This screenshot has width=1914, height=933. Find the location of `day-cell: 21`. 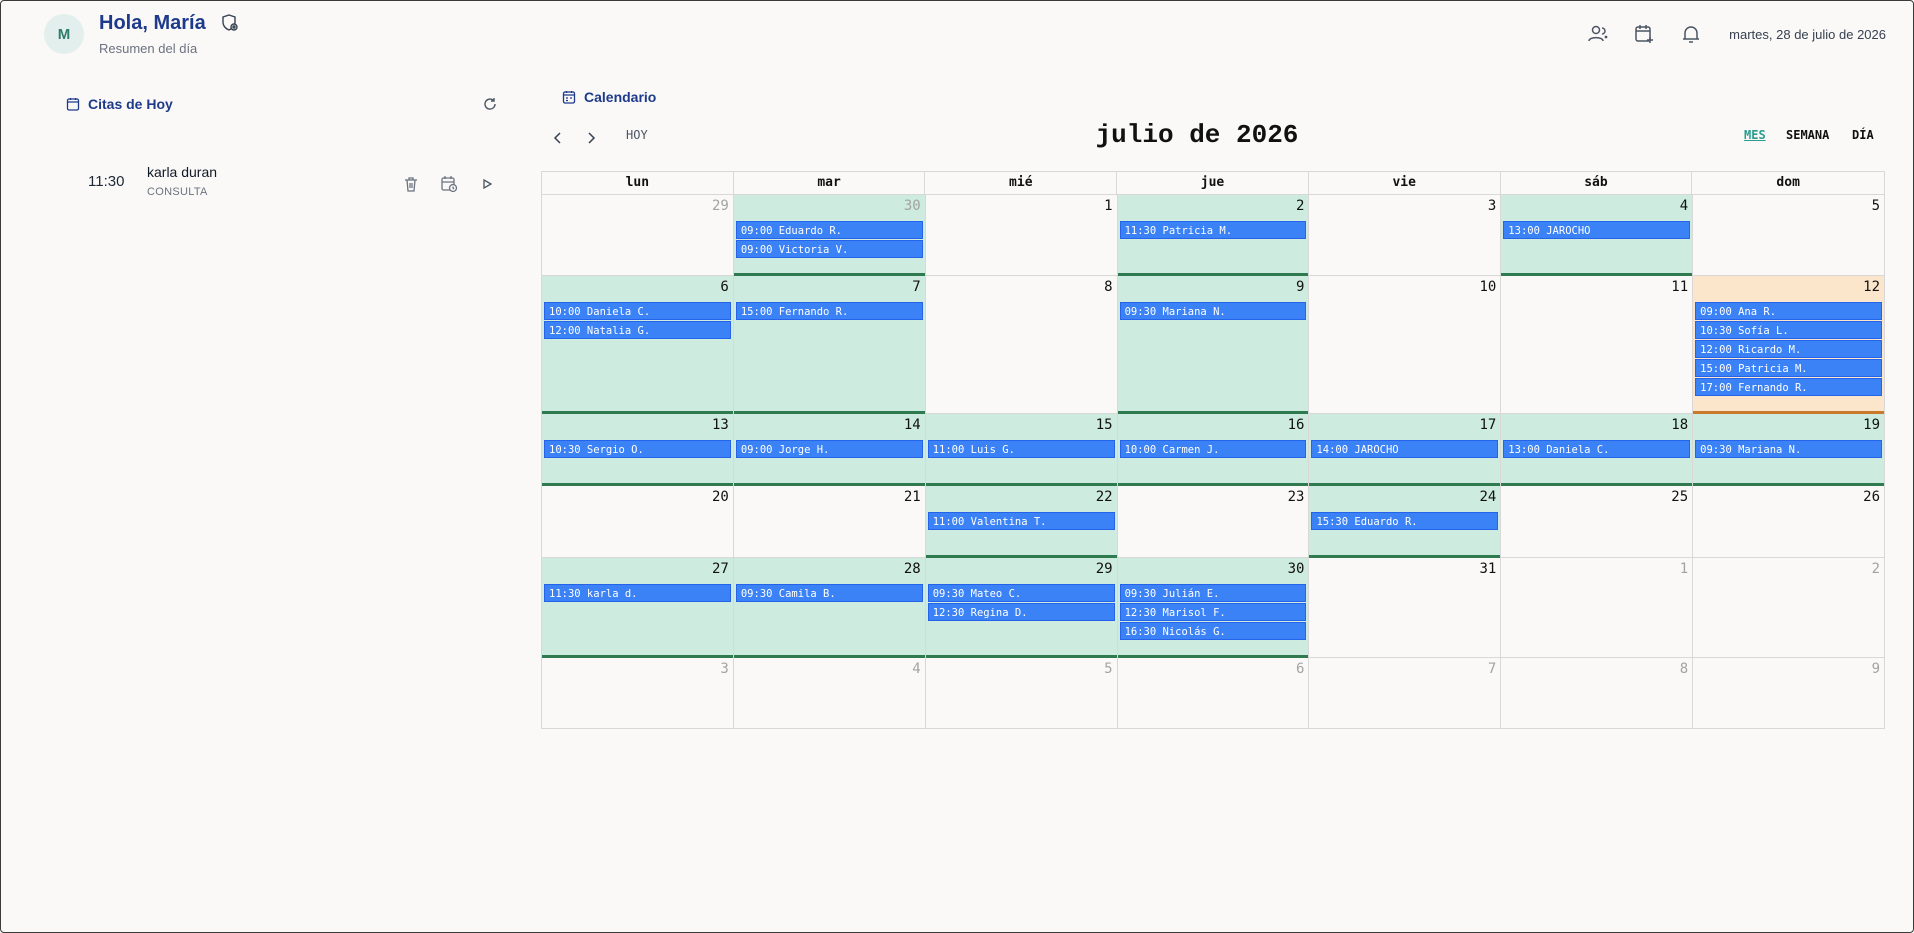

day-cell: 21 is located at coordinates (829, 521).